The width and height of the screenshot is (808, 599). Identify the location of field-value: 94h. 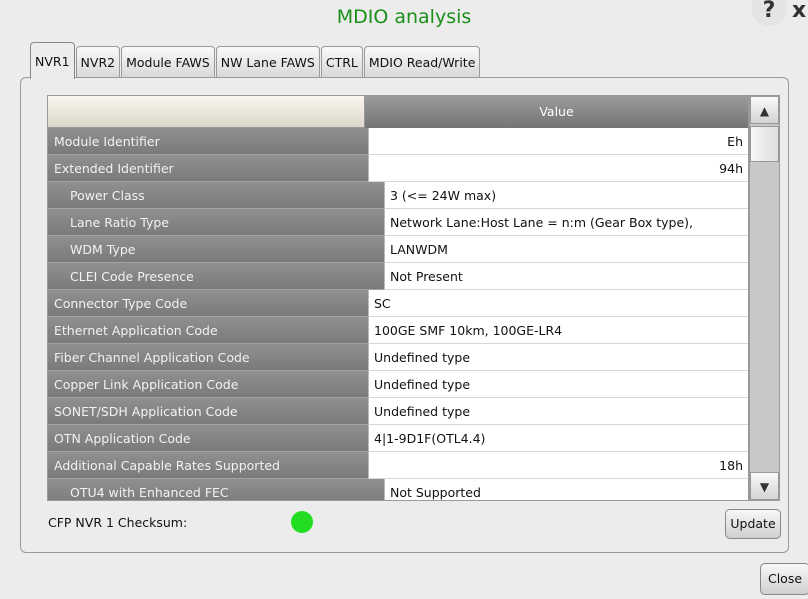
(558, 168).